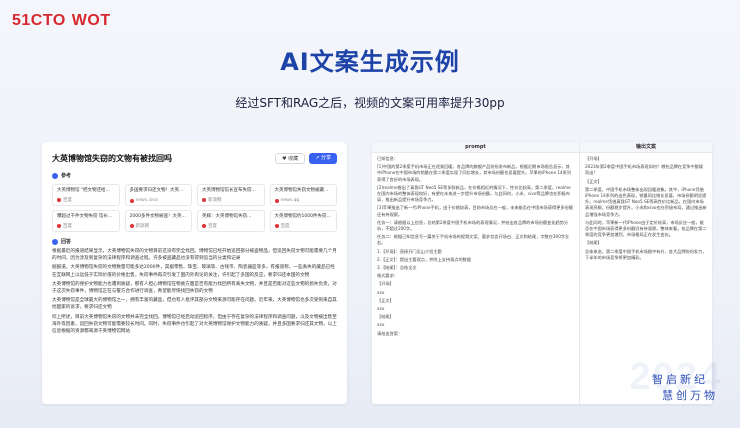 The width and height of the screenshot is (740, 428). What do you see at coordinates (146, 200) in the screenshot?
I see `reference-source: news.sina` at bounding box center [146, 200].